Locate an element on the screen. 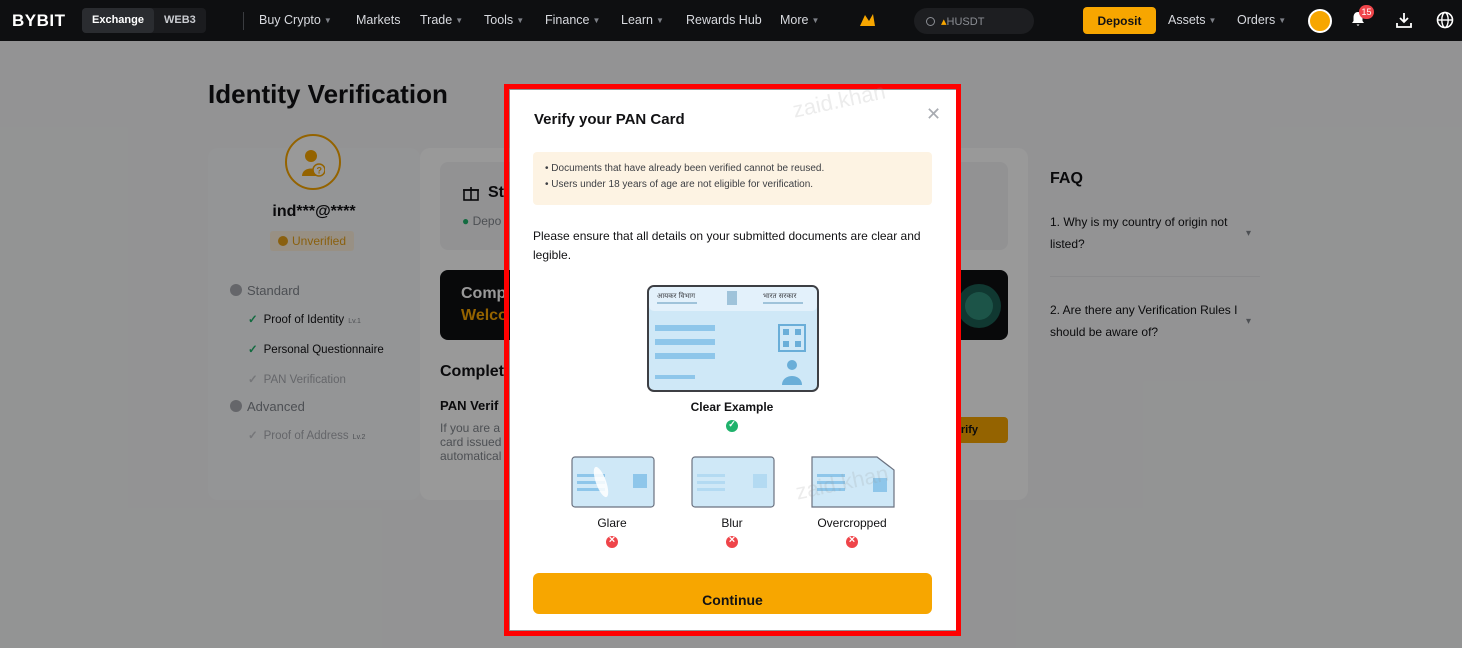  continue-button: Continue is located at coordinates (732, 593).